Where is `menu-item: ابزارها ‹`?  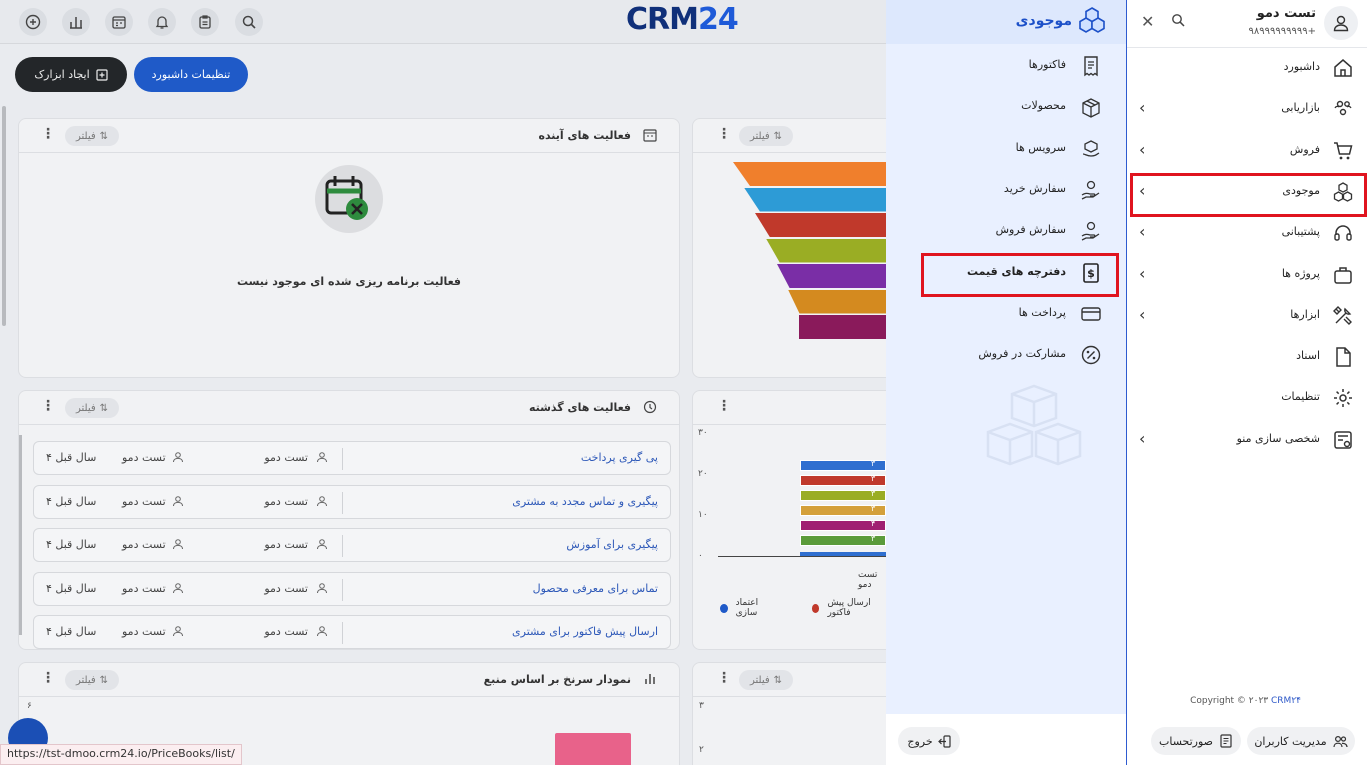
menu-item: ابزارها ‹ is located at coordinates (1247, 316).